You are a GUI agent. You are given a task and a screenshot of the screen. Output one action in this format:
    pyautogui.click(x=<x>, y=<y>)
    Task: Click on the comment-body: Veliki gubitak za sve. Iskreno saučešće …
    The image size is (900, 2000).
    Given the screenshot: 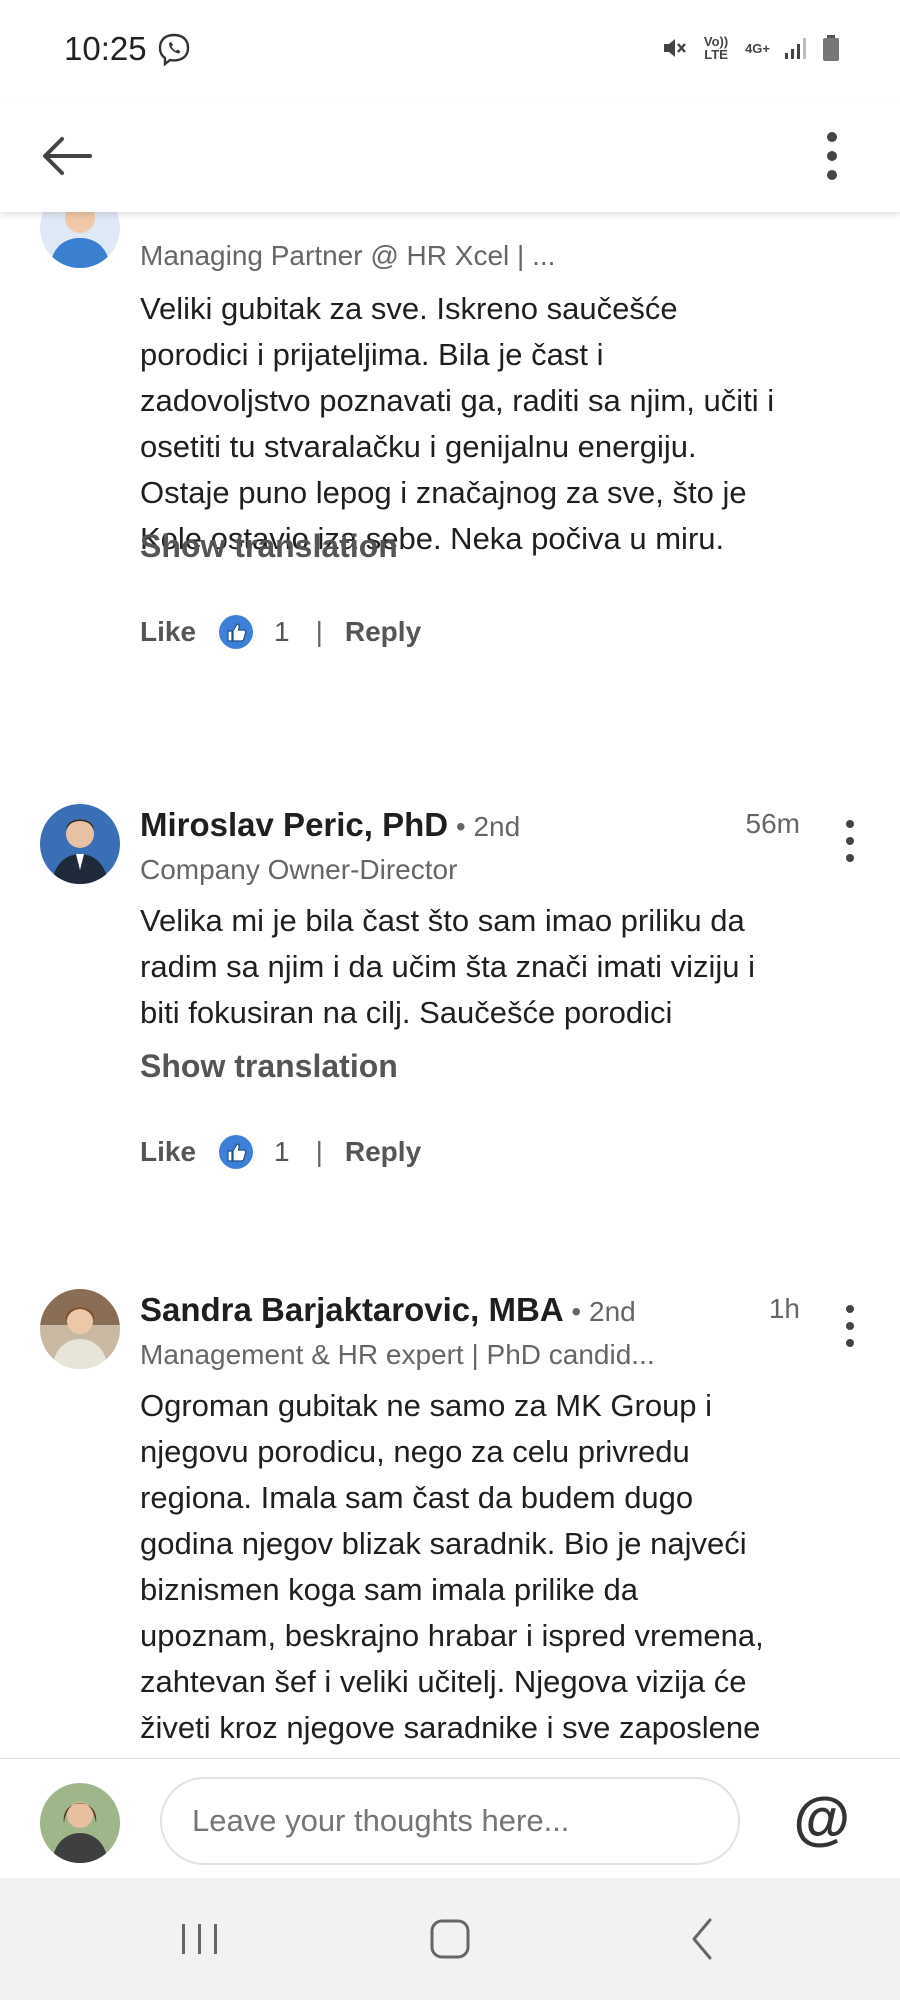 What is the action you would take?
    pyautogui.click(x=457, y=423)
    